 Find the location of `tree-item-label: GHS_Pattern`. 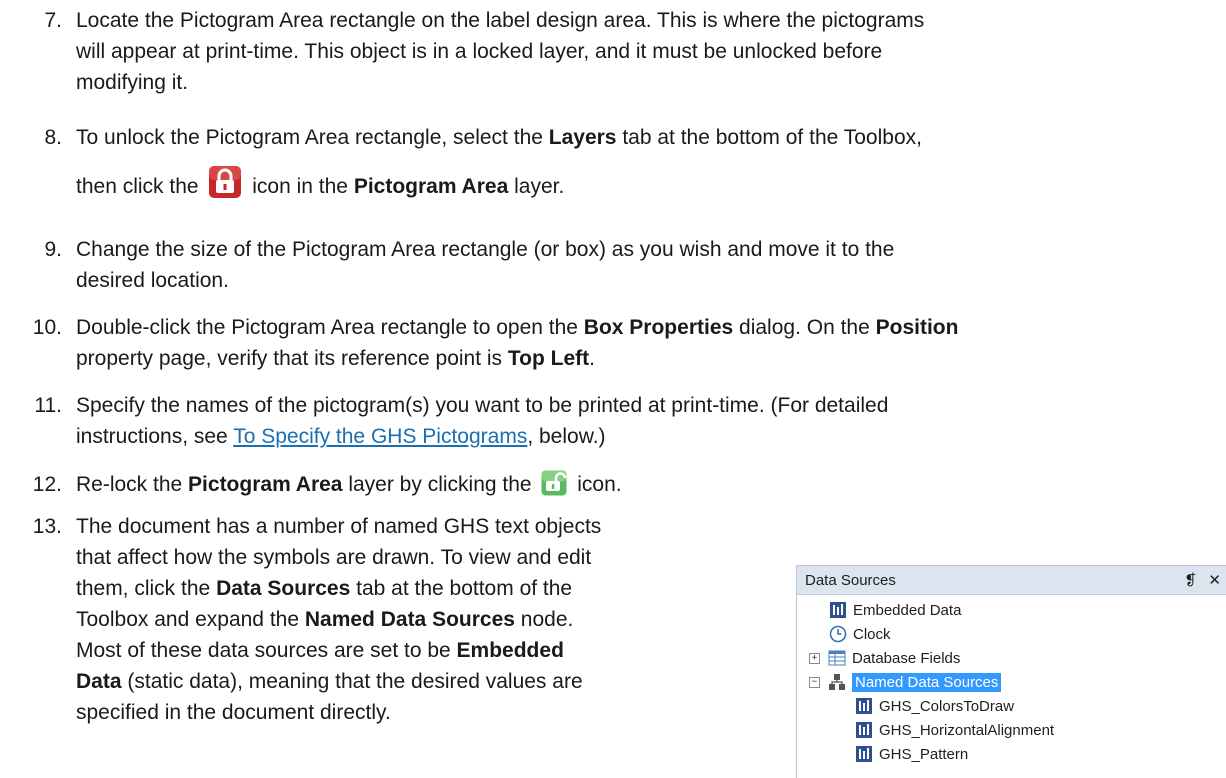

tree-item-label: GHS_Pattern is located at coordinates (924, 754).